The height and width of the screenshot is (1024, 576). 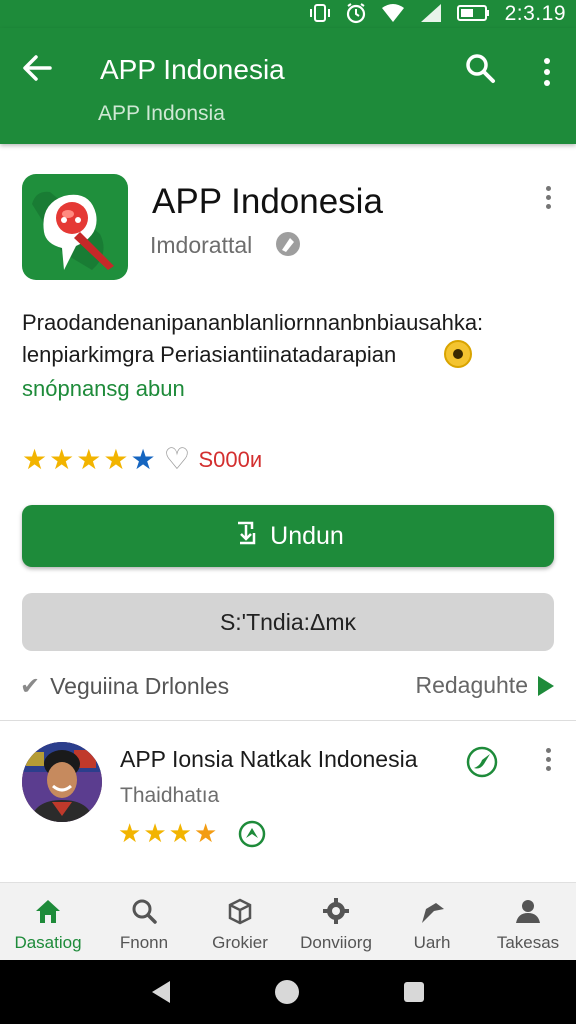 I want to click on wifi-icon, so click(x=393, y=14).